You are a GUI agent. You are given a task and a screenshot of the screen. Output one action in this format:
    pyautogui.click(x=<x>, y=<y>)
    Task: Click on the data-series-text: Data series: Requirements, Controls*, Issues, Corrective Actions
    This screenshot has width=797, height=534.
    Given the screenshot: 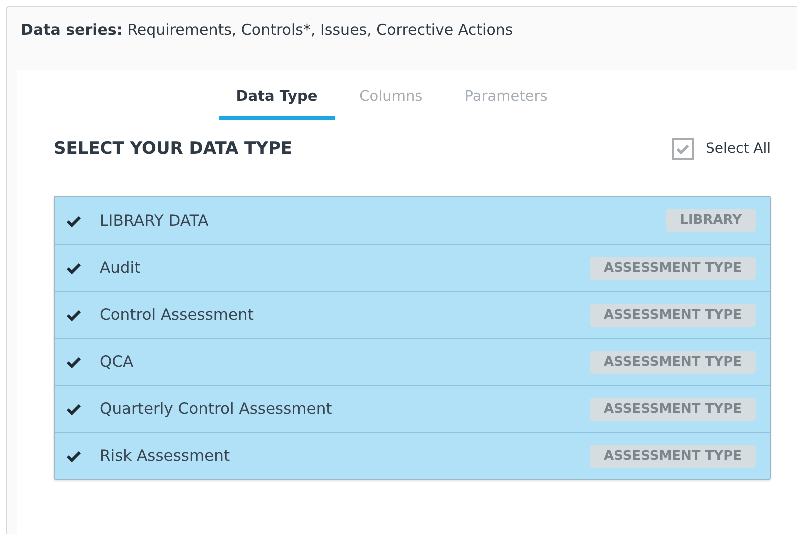 What is the action you would take?
    pyautogui.click(x=267, y=30)
    